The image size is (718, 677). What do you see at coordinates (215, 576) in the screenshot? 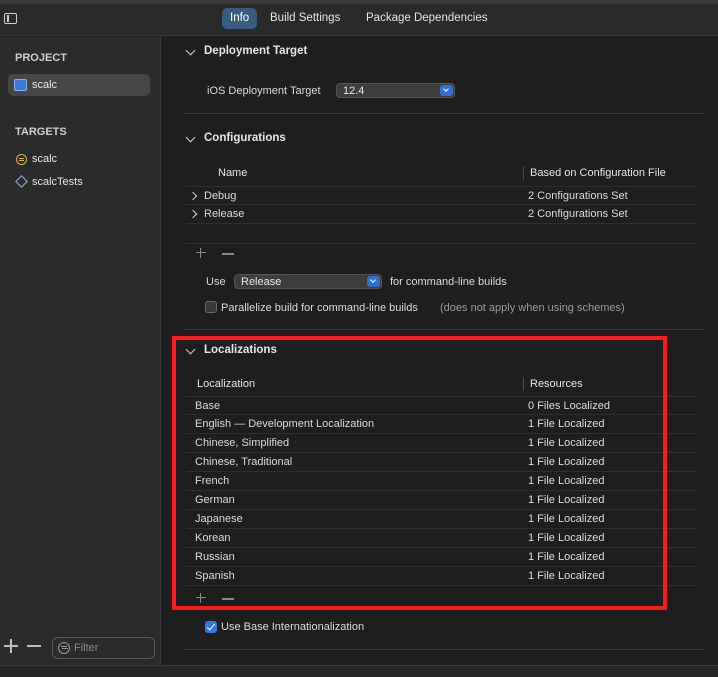
I see `localization-name: Spanish` at bounding box center [215, 576].